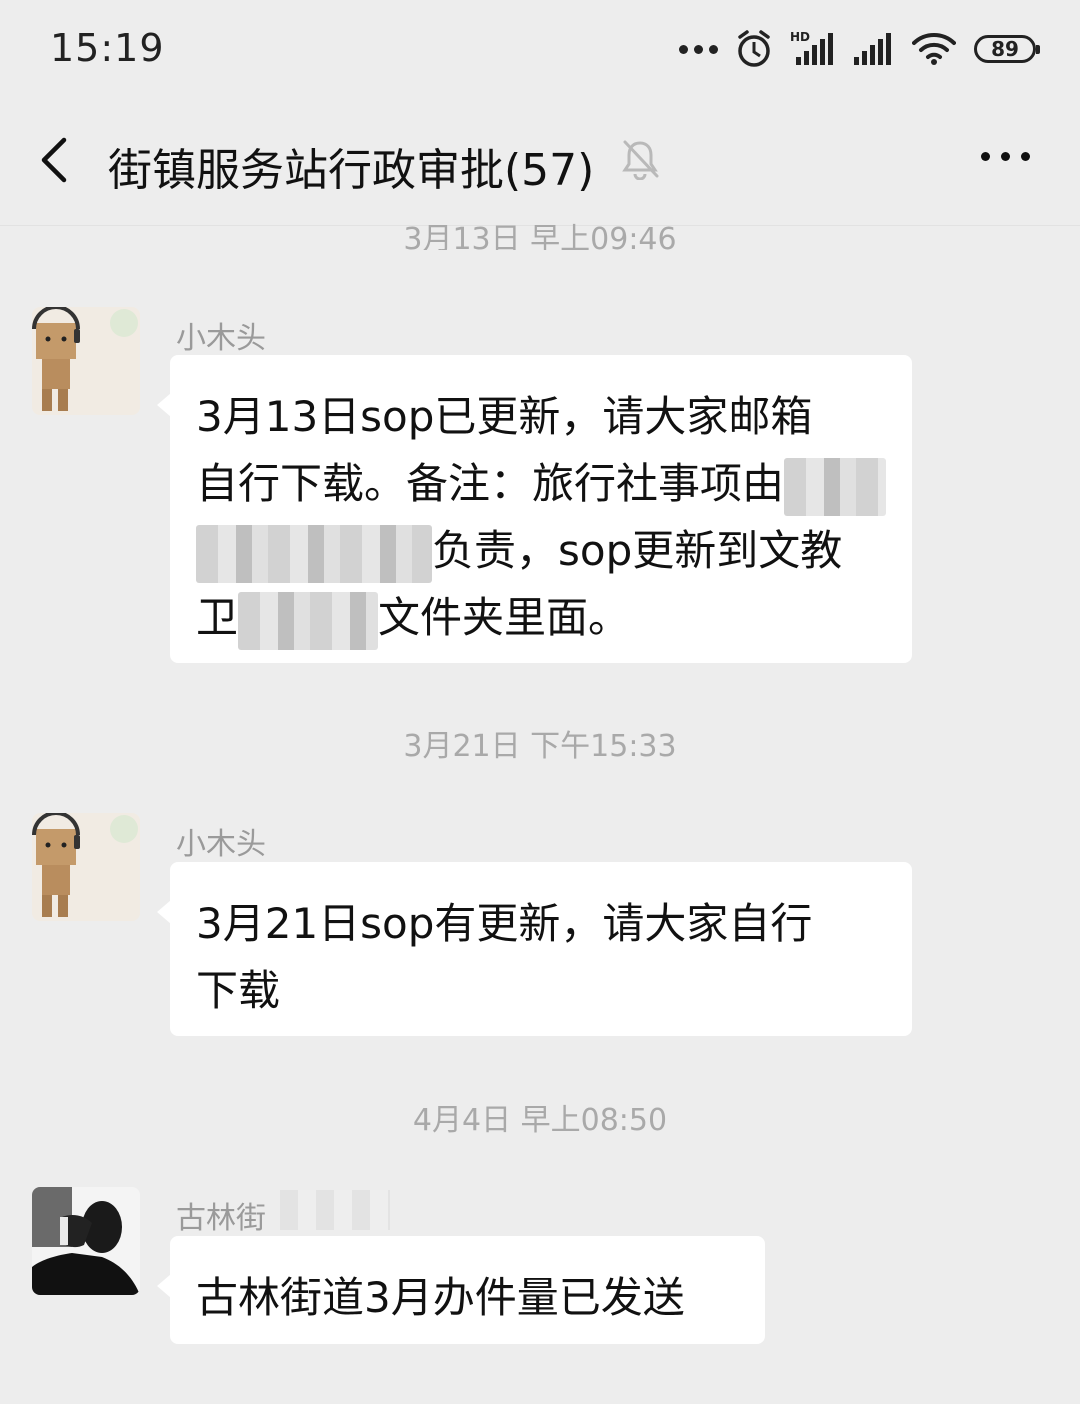  I want to click on chat-header: 街镇服务站行政审批(57), so click(540, 163).